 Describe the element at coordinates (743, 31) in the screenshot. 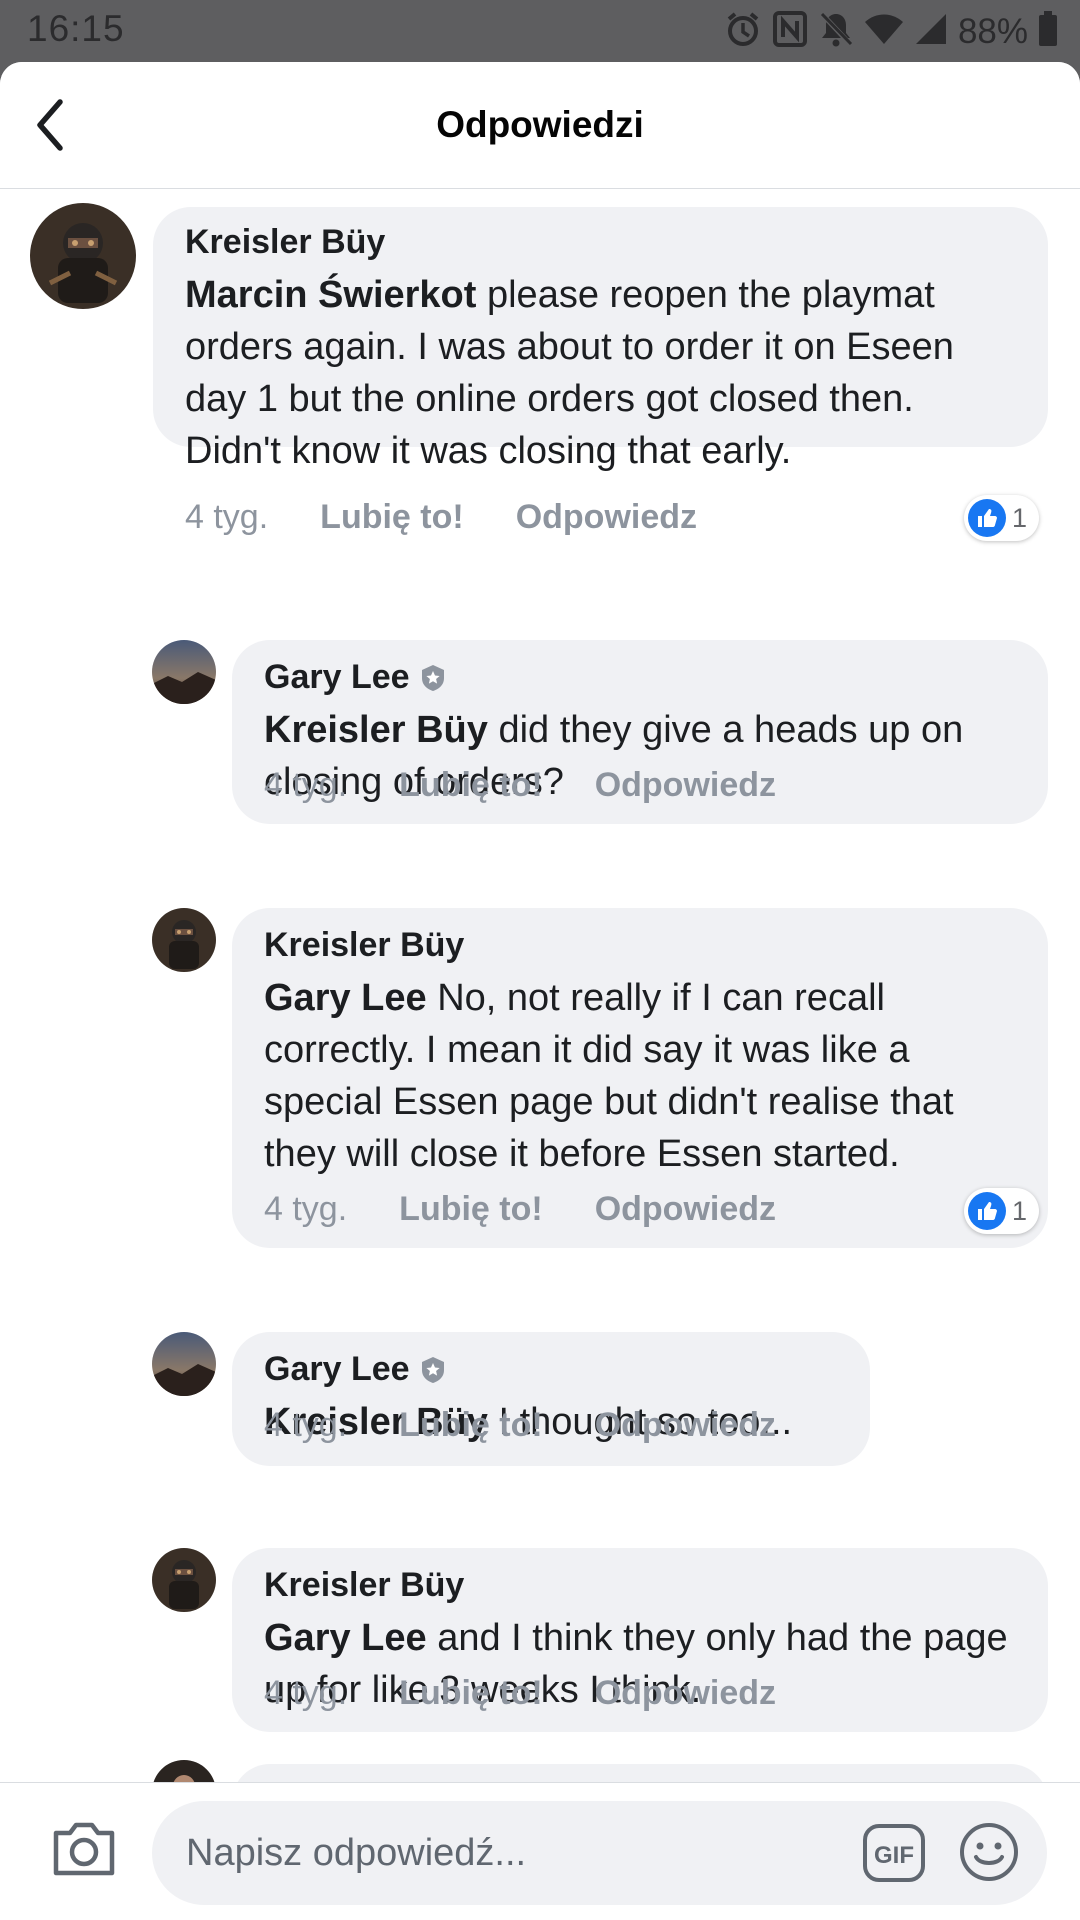

I see `alarm-icon` at that location.